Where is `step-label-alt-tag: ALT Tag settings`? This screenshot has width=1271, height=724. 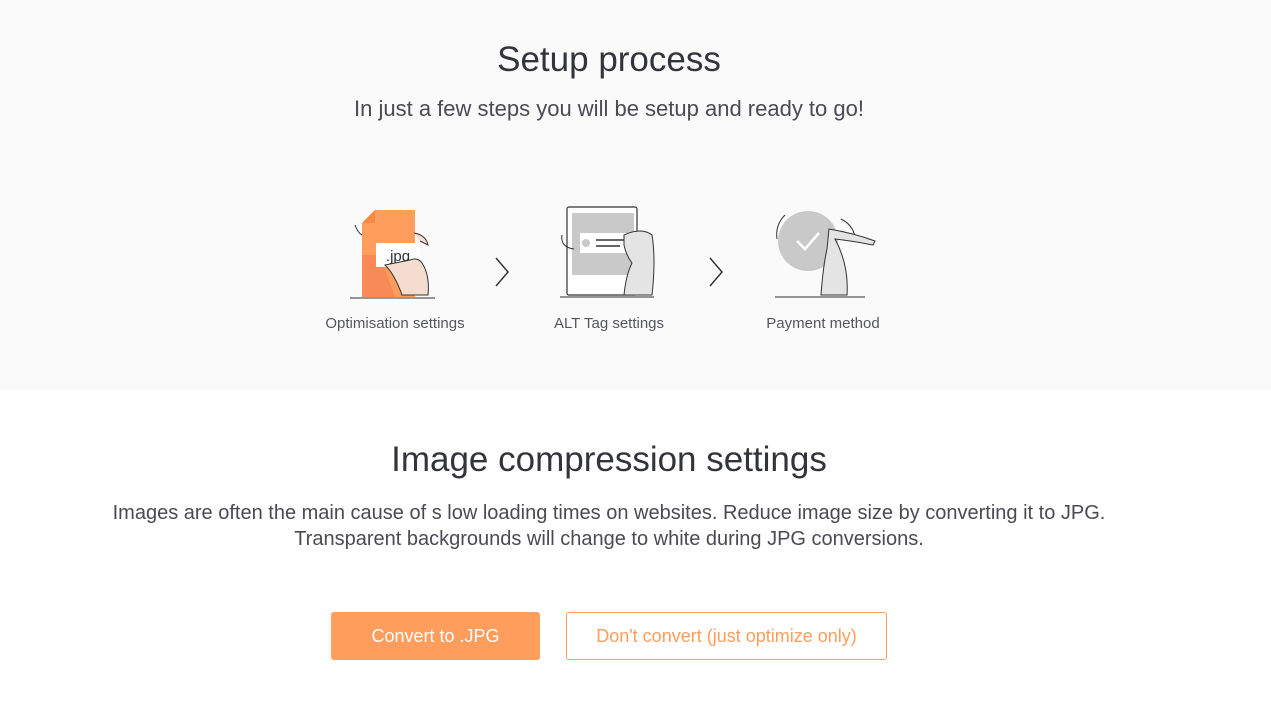 step-label-alt-tag: ALT Tag settings is located at coordinates (609, 323).